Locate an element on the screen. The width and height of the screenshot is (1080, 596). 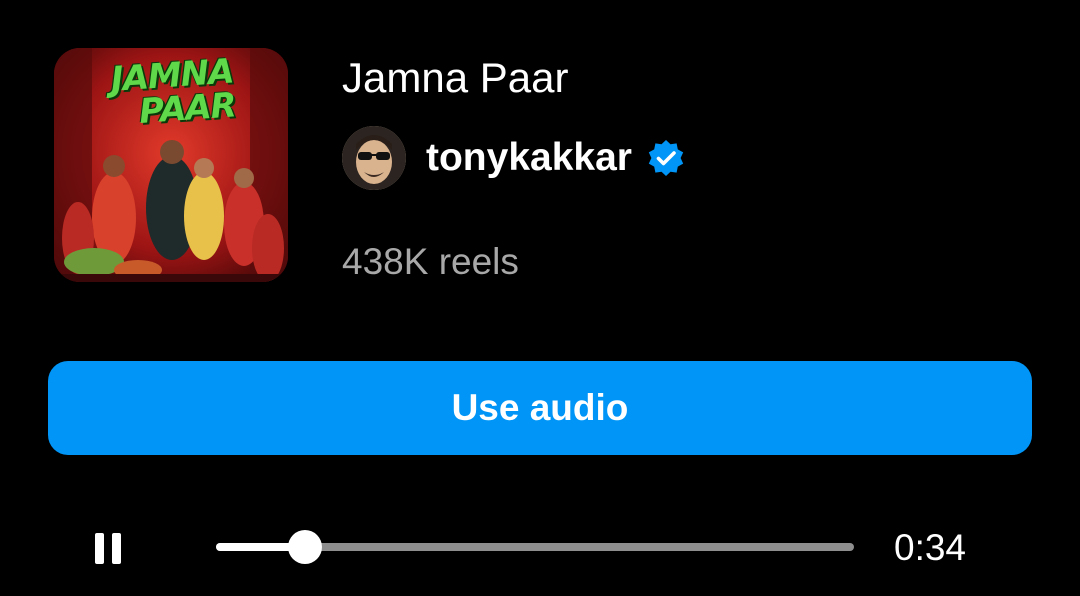
album-cover-title: JAMNA PAAR is located at coordinates (182, 91).